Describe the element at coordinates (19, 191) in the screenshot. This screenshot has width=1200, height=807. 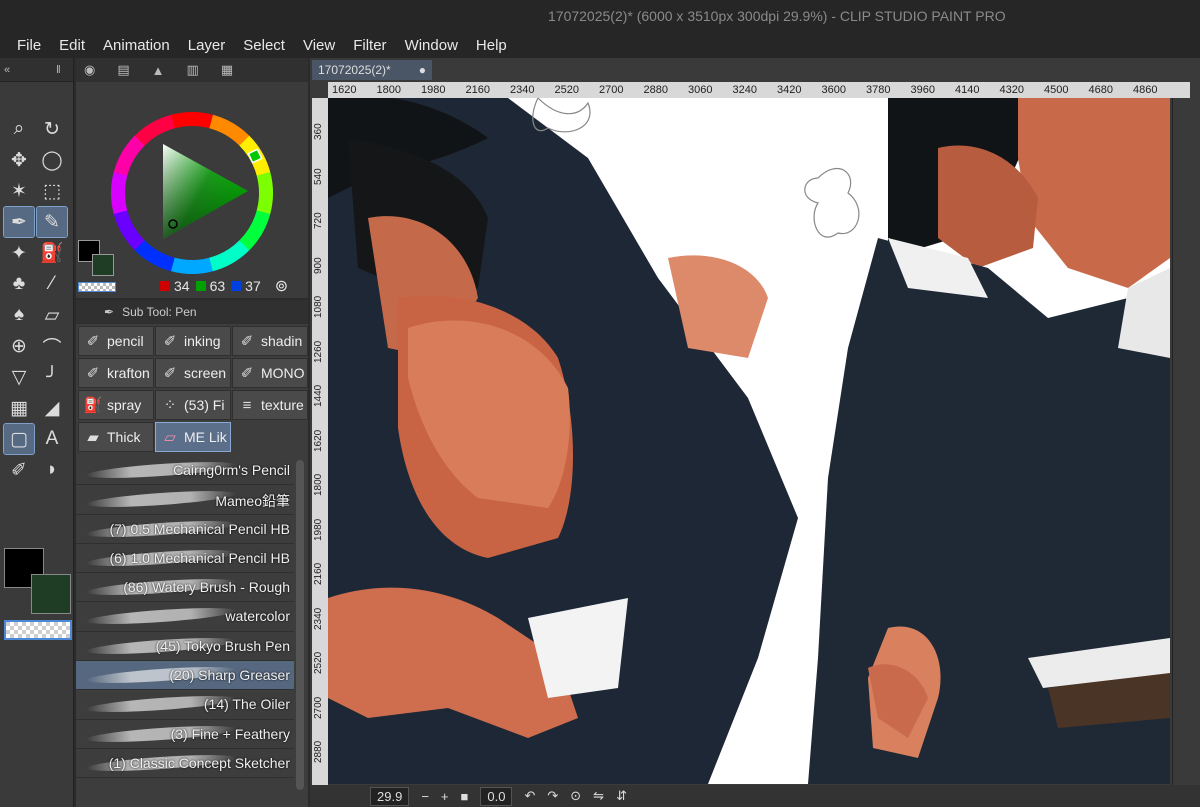
I see `magic-wand-icon: ✶` at that location.